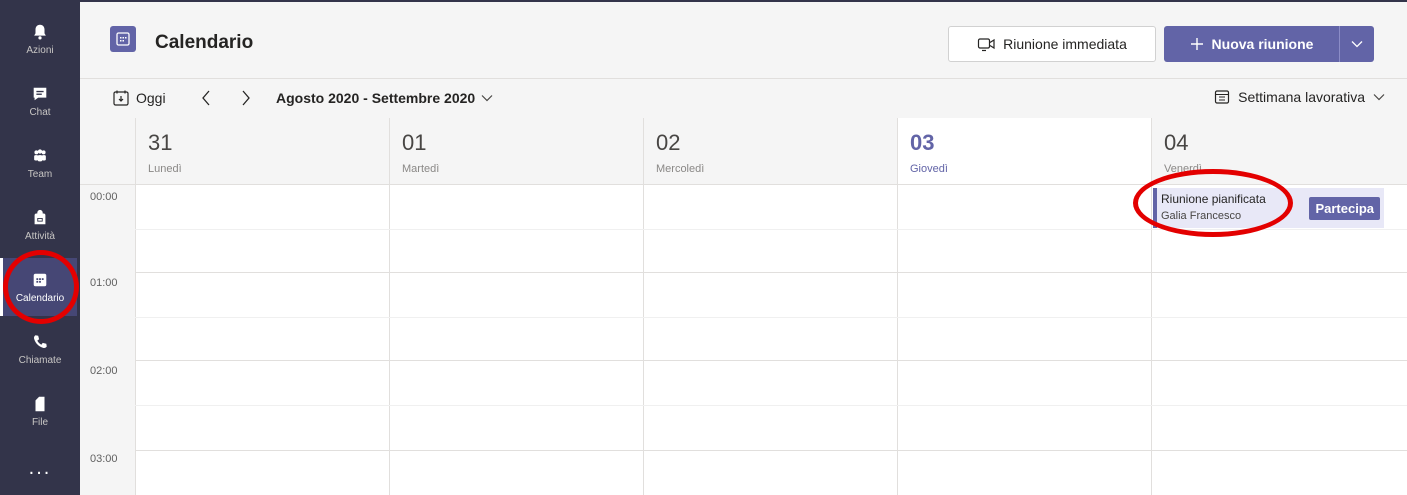  What do you see at coordinates (107, 151) in the screenshot?
I see `time-gutter-header` at bounding box center [107, 151].